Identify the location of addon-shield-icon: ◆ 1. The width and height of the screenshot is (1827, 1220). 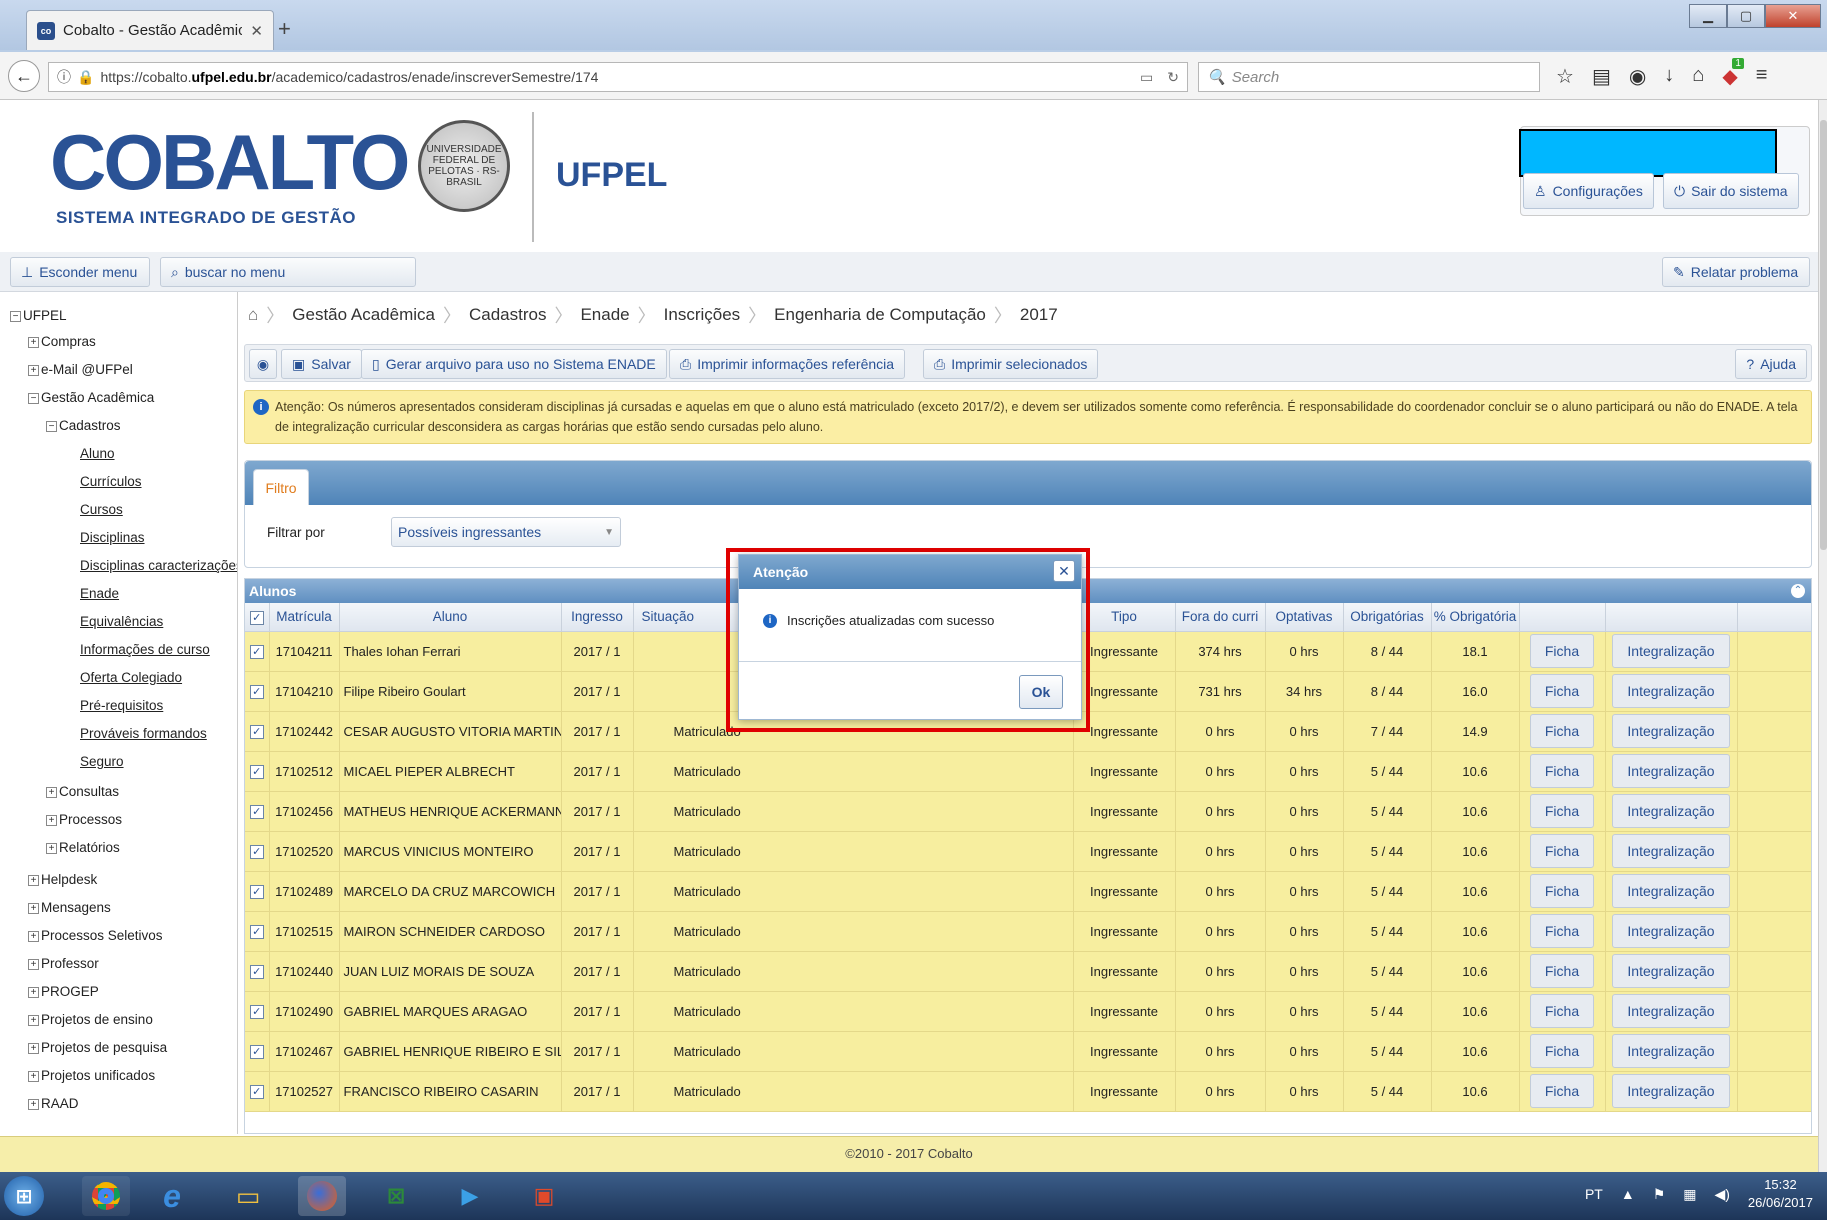
(1733, 73).